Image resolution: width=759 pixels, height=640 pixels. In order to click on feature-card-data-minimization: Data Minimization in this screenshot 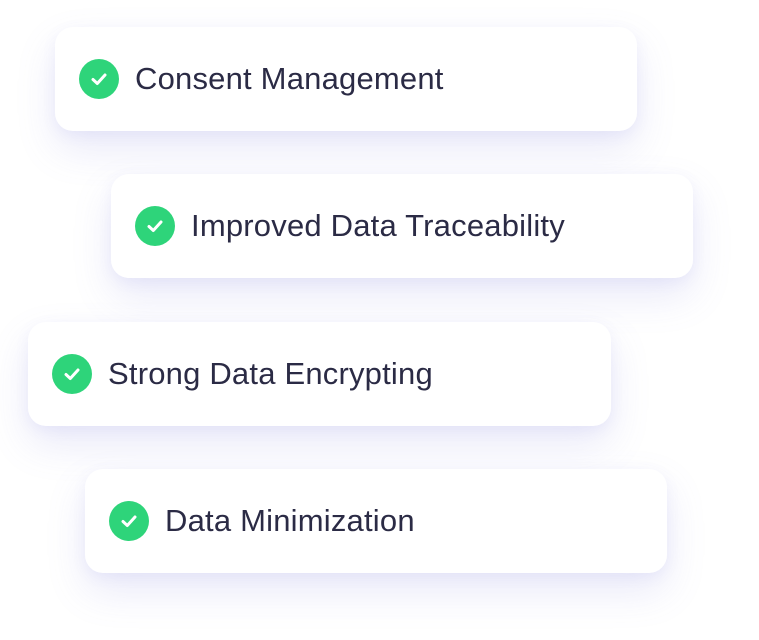, I will do `click(376, 521)`.